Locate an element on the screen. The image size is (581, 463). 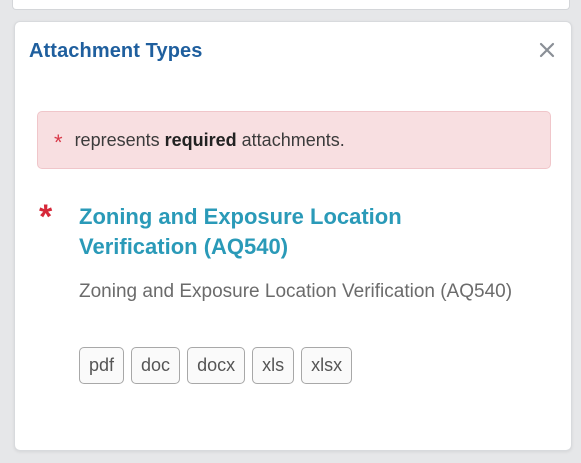
notice-suffix: attachments. is located at coordinates (293, 139).